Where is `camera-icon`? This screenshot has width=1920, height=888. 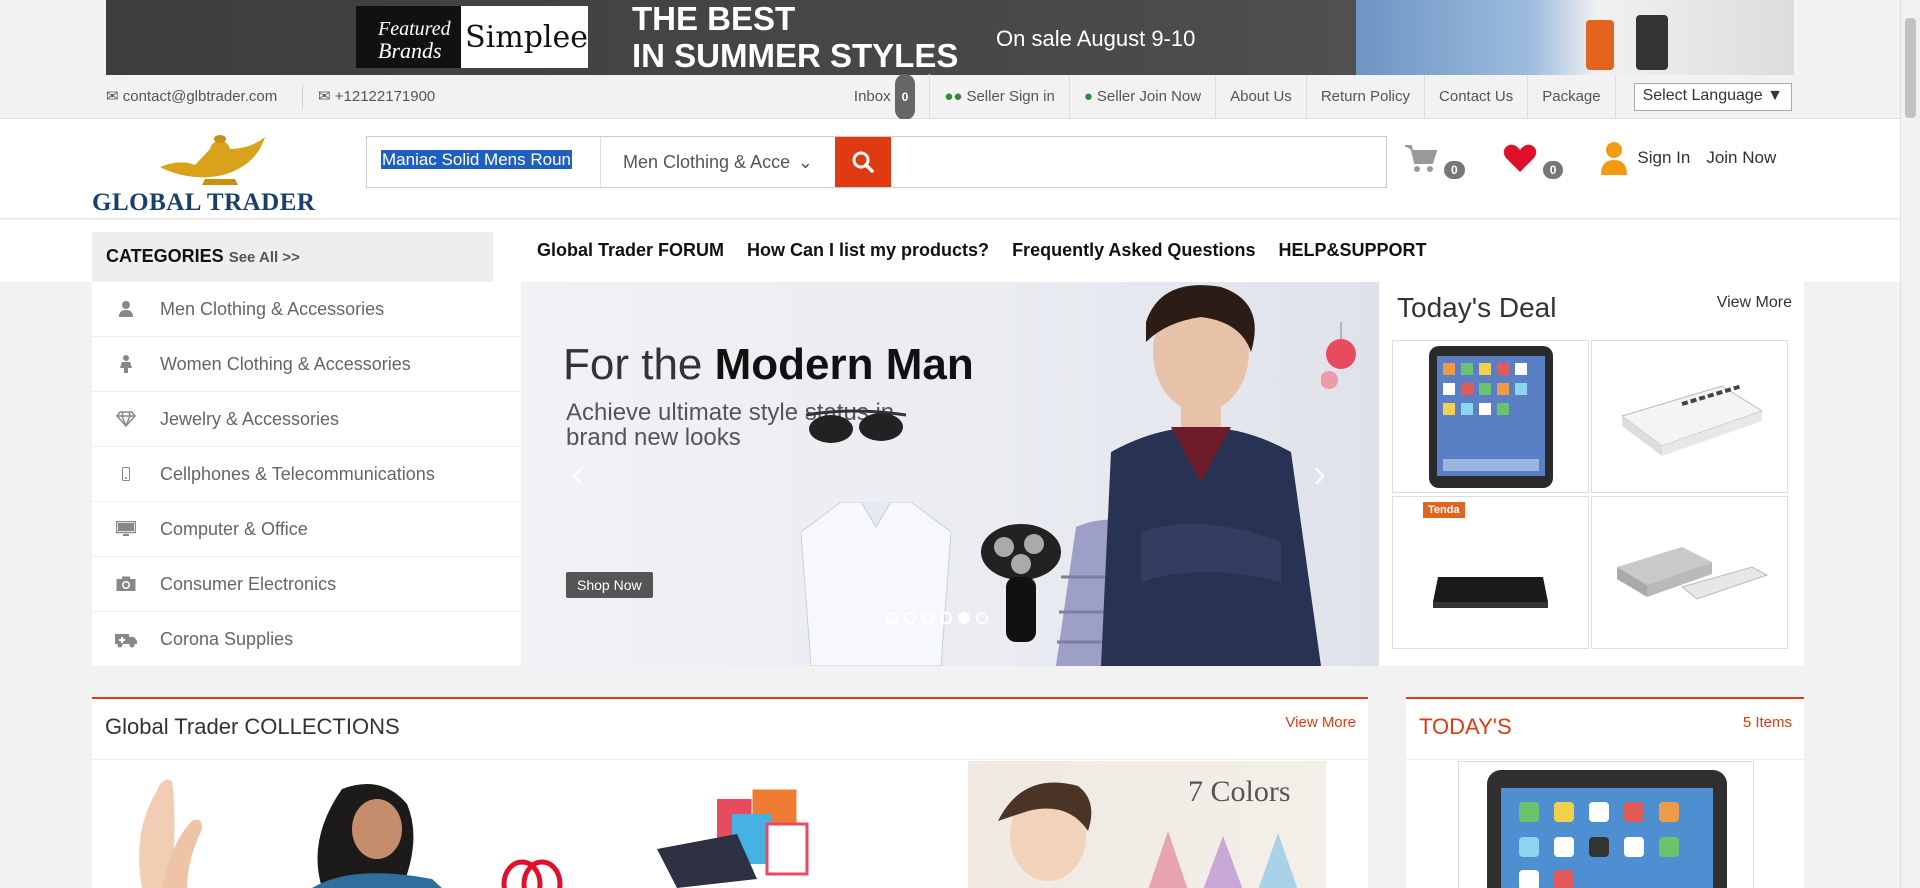 camera-icon is located at coordinates (126, 584).